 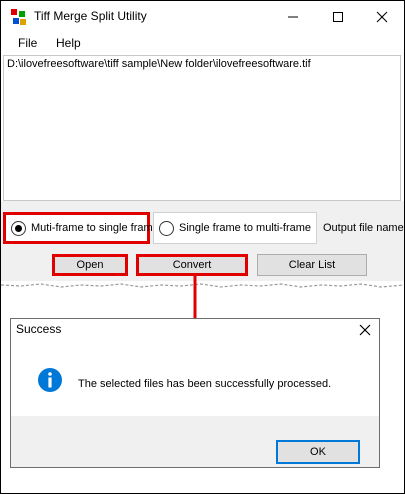 What do you see at coordinates (18, 17) in the screenshot?
I see `tiff-merge-app-icon` at bounding box center [18, 17].